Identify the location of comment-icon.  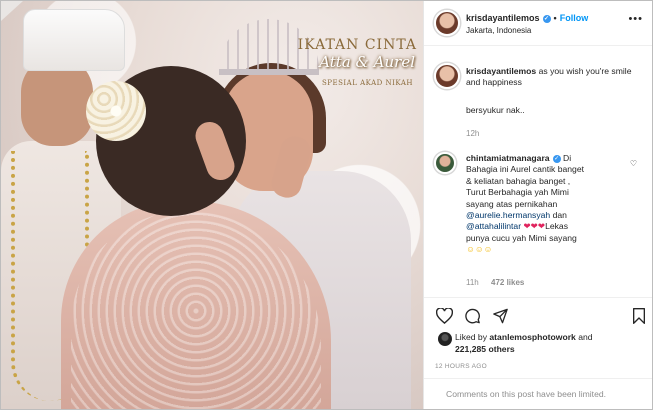
(472, 316).